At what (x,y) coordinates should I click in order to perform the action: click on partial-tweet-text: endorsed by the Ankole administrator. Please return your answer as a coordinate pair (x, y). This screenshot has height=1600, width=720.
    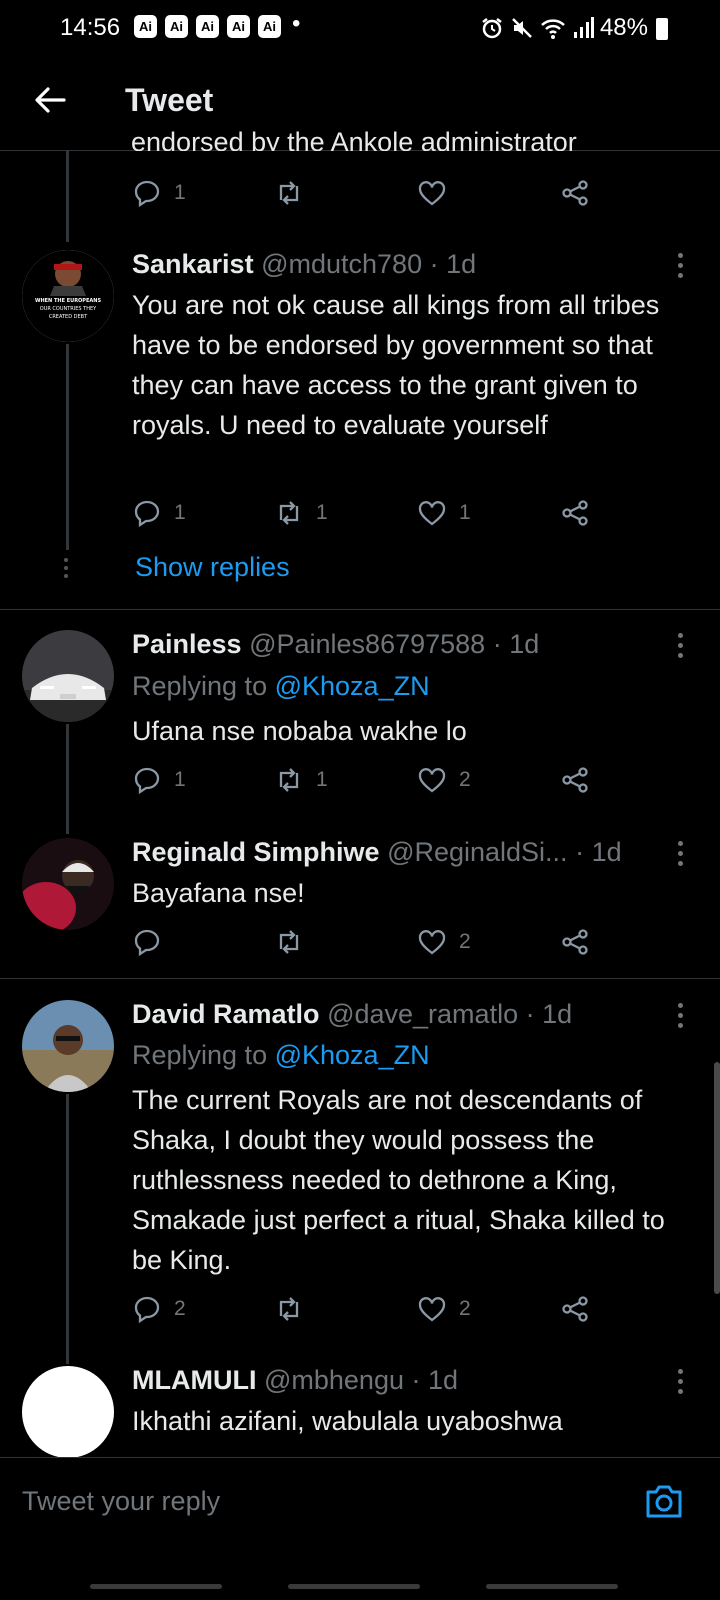
    Looking at the image, I should click on (354, 139).